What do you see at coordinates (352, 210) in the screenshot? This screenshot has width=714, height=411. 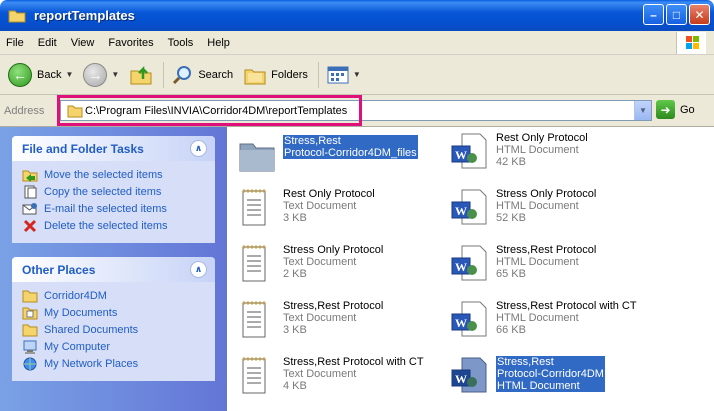 I see `file-item: Rest Only Protocol Text Document 3 KB` at bounding box center [352, 210].